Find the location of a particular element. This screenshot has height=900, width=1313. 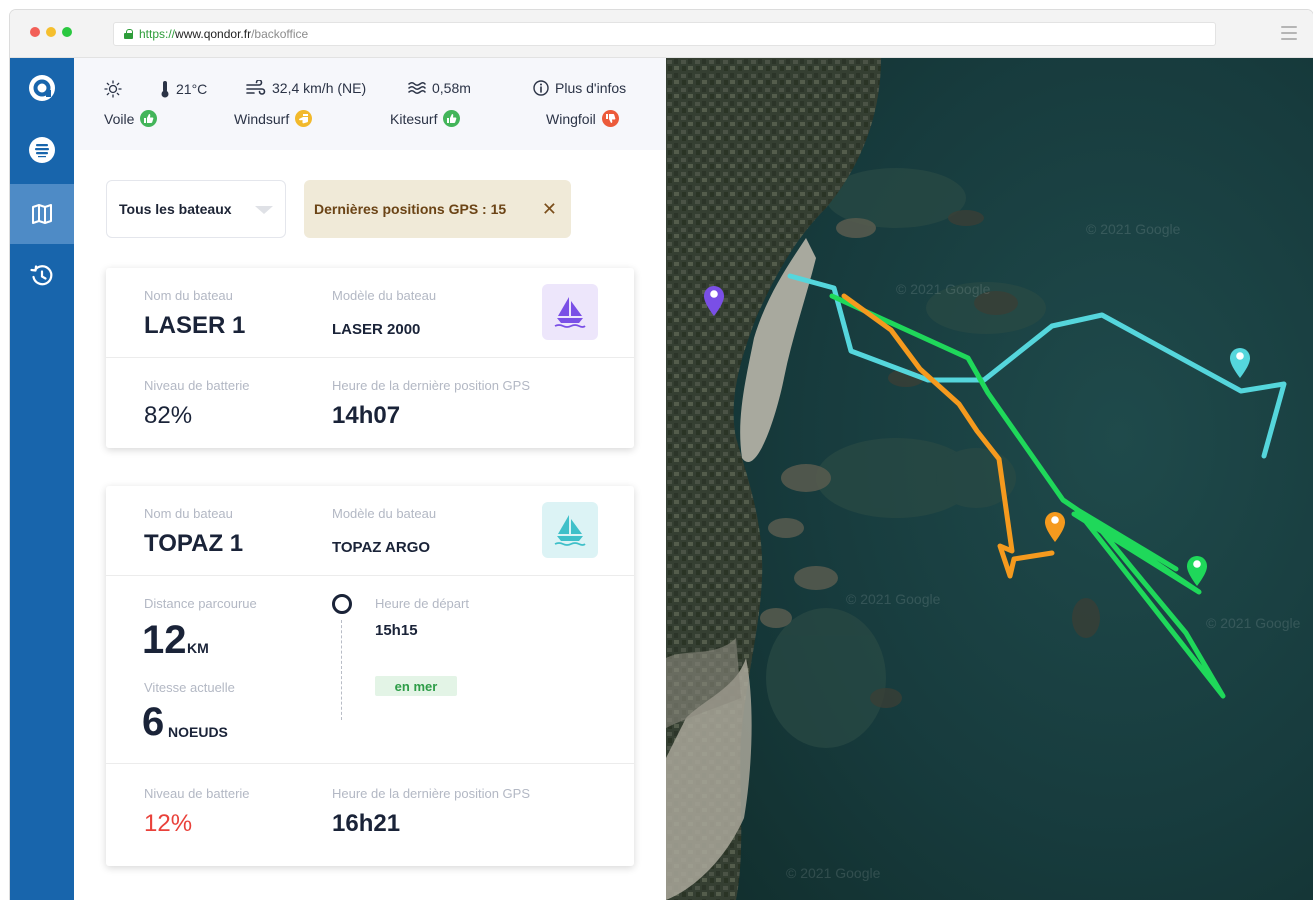

boat-filter-select: Tous les bateaux is located at coordinates (196, 209).